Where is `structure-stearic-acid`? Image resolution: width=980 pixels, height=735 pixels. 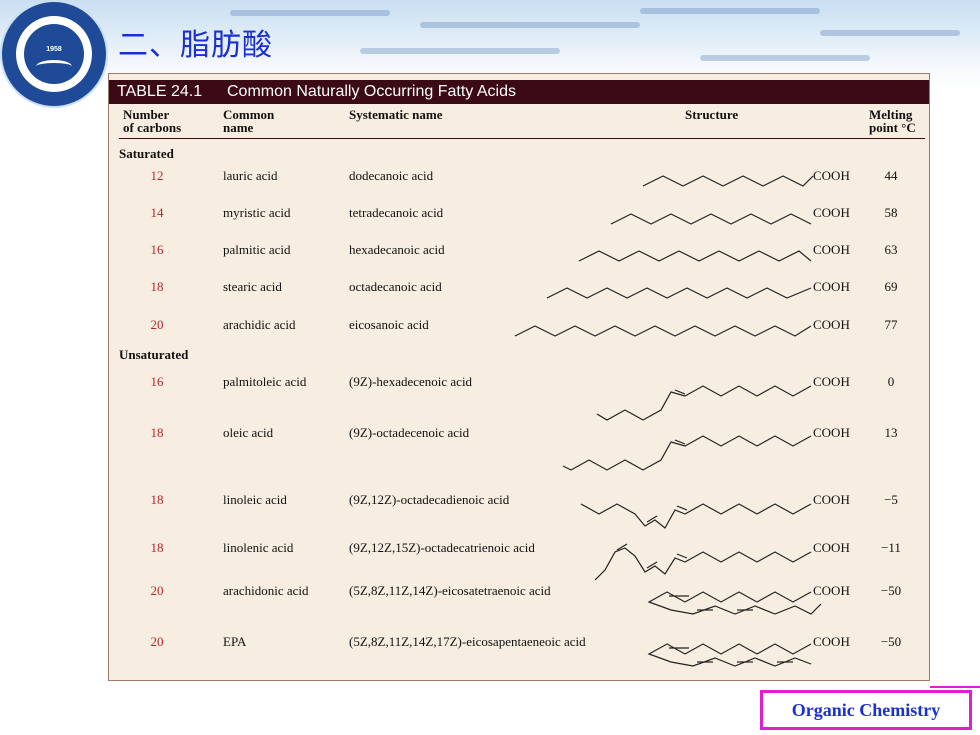
structure-stearic-acid is located at coordinates (679, 293).